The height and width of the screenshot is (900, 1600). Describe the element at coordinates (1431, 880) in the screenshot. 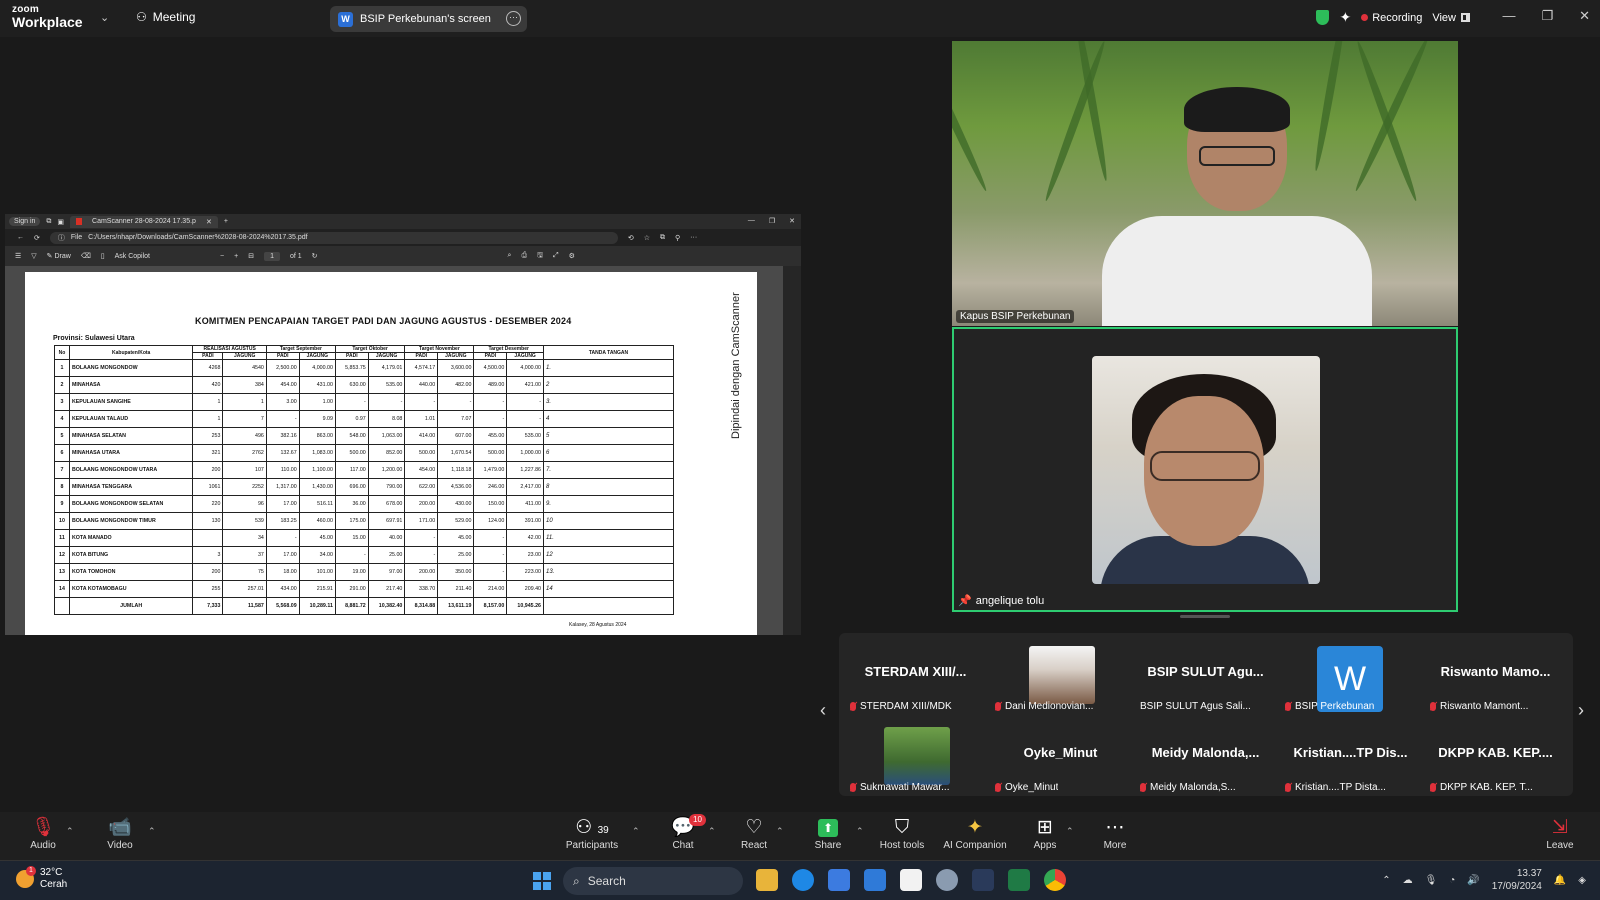

I see `microphone-icon: 🎙` at that location.